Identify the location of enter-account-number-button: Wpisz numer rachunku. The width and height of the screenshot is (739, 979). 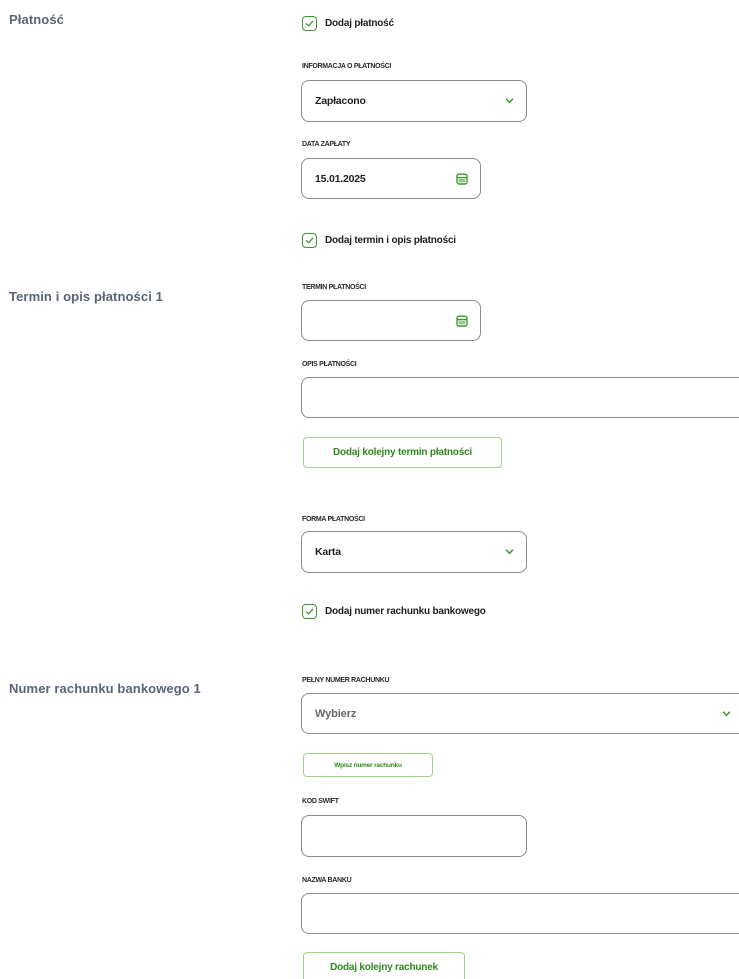
(368, 765).